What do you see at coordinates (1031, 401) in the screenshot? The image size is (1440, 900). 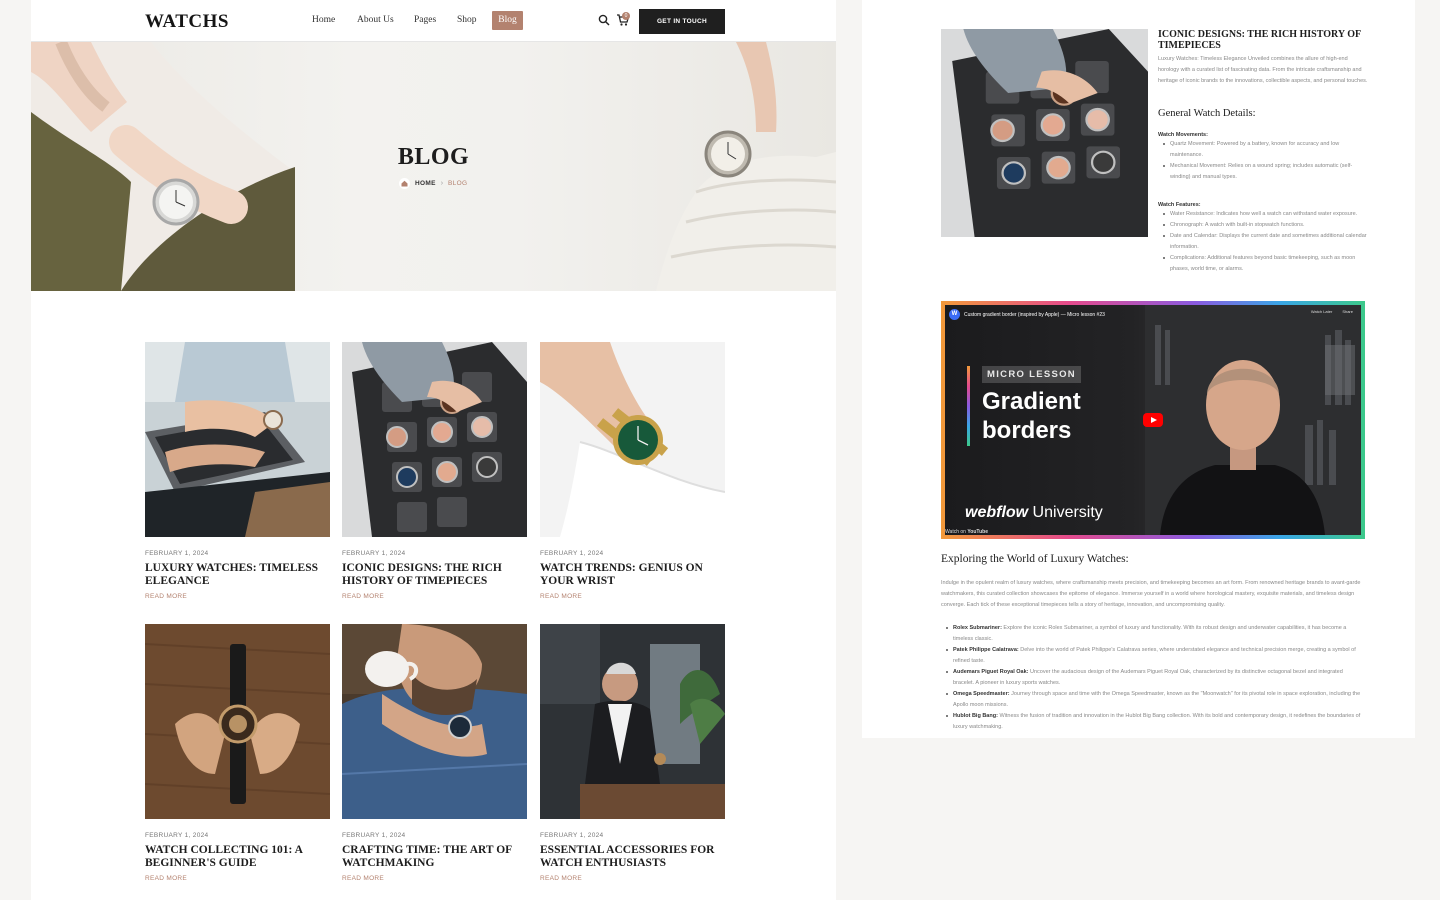 I see `video-headline-line-1: Gradient` at bounding box center [1031, 401].